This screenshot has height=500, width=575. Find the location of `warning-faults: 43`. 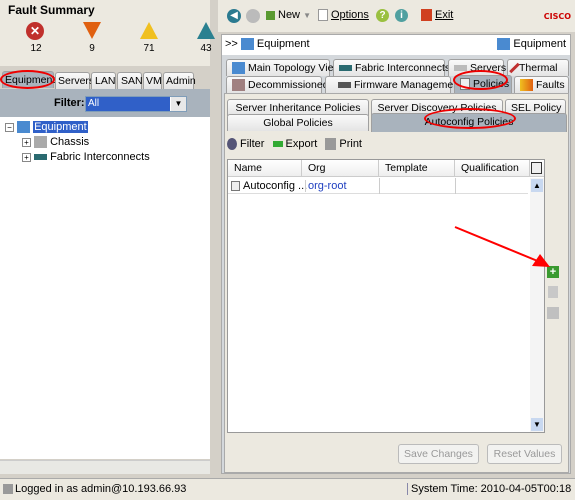

warning-faults: 43 is located at coordinates (206, 38).